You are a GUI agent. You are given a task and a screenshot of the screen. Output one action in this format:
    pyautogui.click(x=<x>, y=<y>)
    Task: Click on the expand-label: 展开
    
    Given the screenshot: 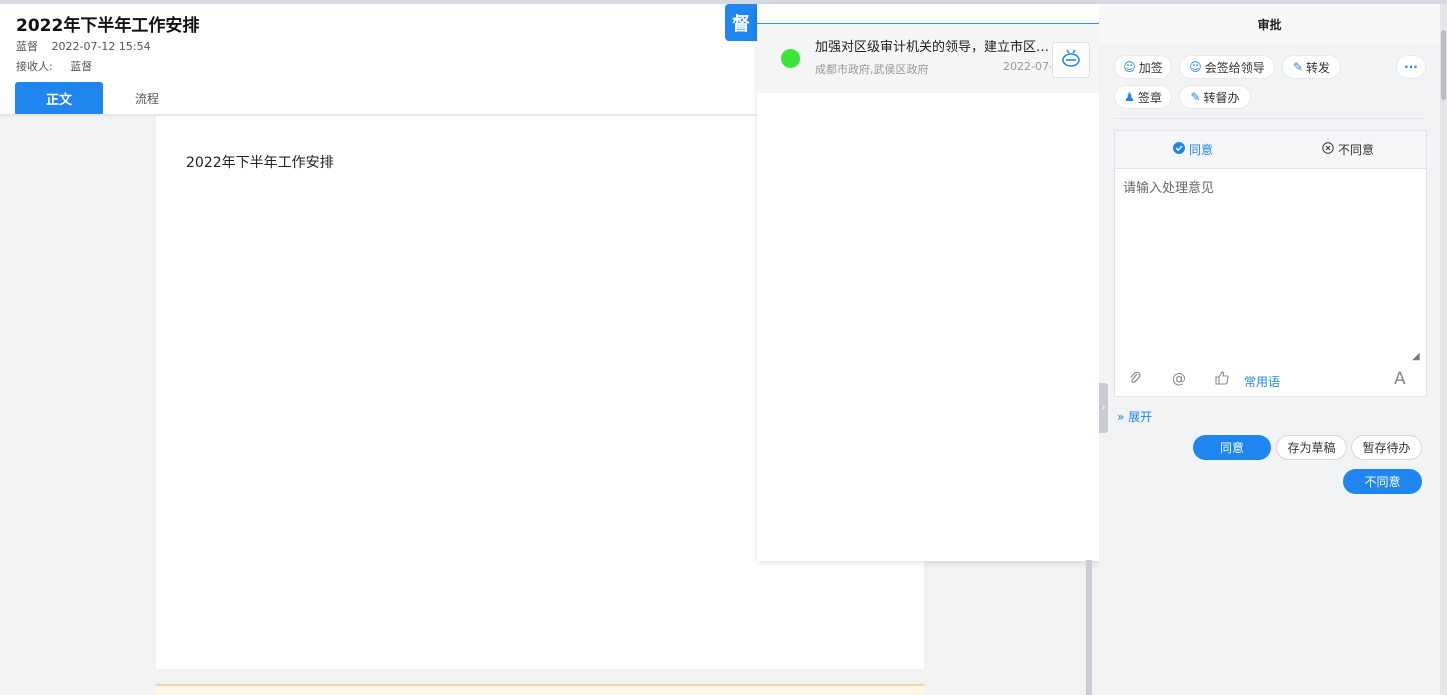 What is the action you would take?
    pyautogui.click(x=1140, y=417)
    